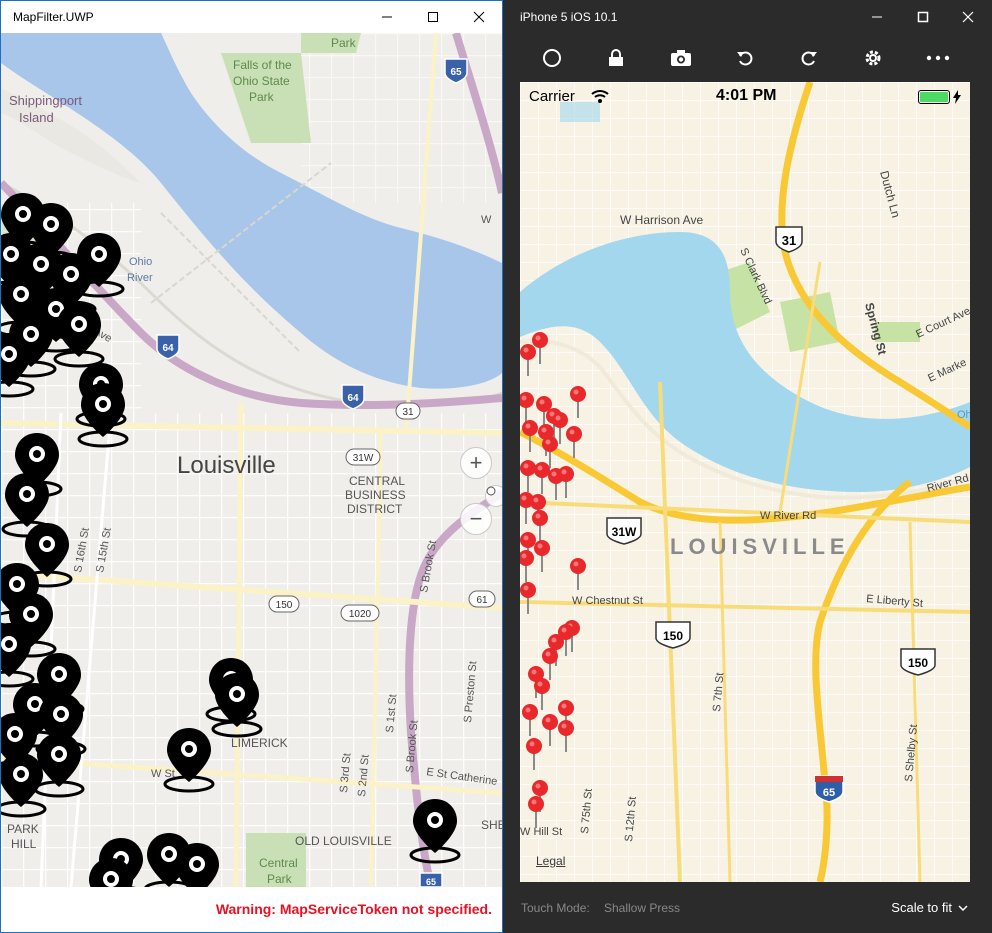 This screenshot has height=933, width=992. Describe the element at coordinates (552, 96) in the screenshot. I see `status-carrier: Carrier` at that location.